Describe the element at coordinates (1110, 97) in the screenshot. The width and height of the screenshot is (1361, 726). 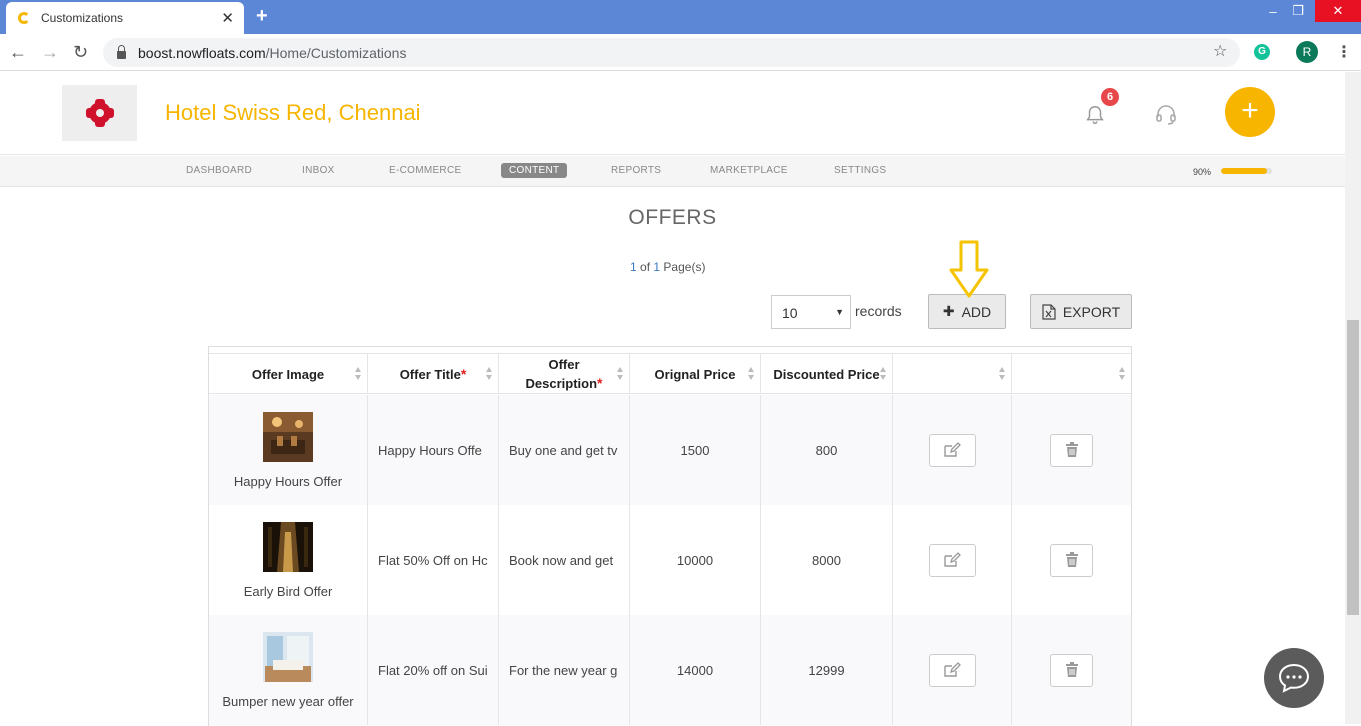
I see `notification-badge: 6` at that location.